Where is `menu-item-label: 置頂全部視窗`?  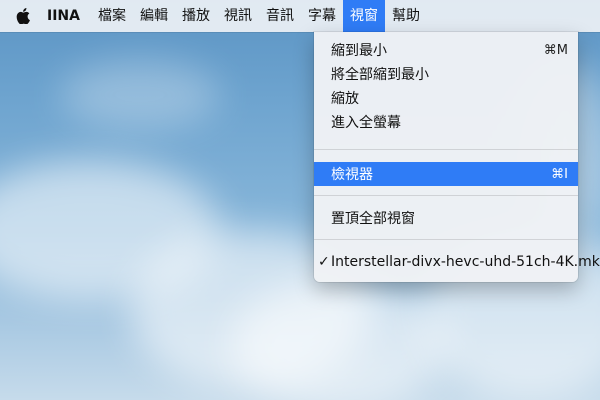
menu-item-label: 置頂全部視窗 is located at coordinates (373, 219).